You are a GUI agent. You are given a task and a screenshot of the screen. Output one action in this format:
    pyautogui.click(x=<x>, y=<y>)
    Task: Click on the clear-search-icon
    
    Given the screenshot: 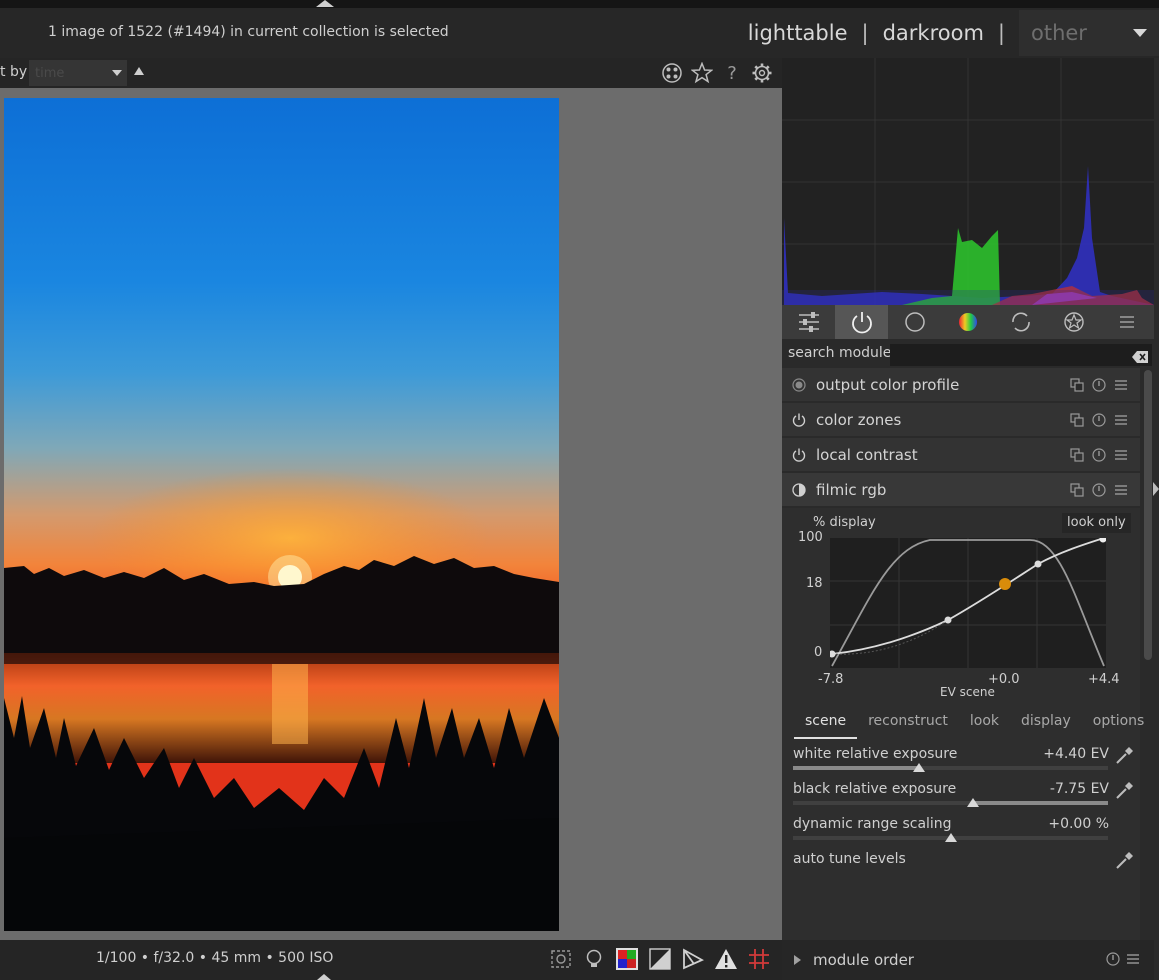 What is the action you would take?
    pyautogui.click(x=1140, y=357)
    